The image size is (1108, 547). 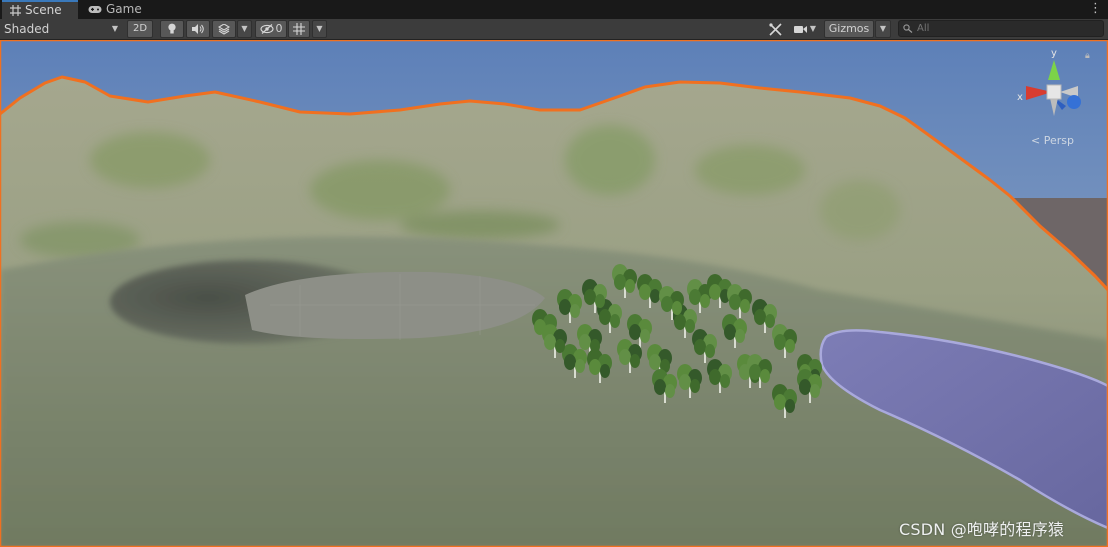 I want to click on grid-toggle-button, so click(x=299, y=29).